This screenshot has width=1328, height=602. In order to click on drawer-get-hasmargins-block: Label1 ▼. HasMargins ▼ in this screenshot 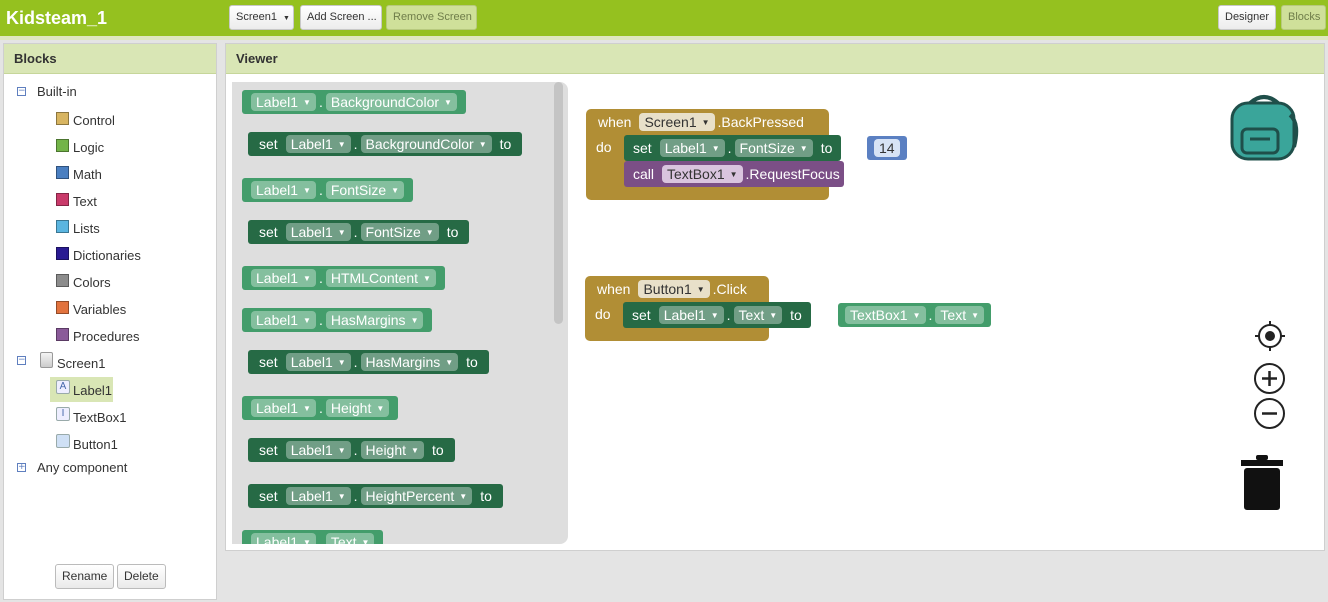, I will do `click(337, 320)`.